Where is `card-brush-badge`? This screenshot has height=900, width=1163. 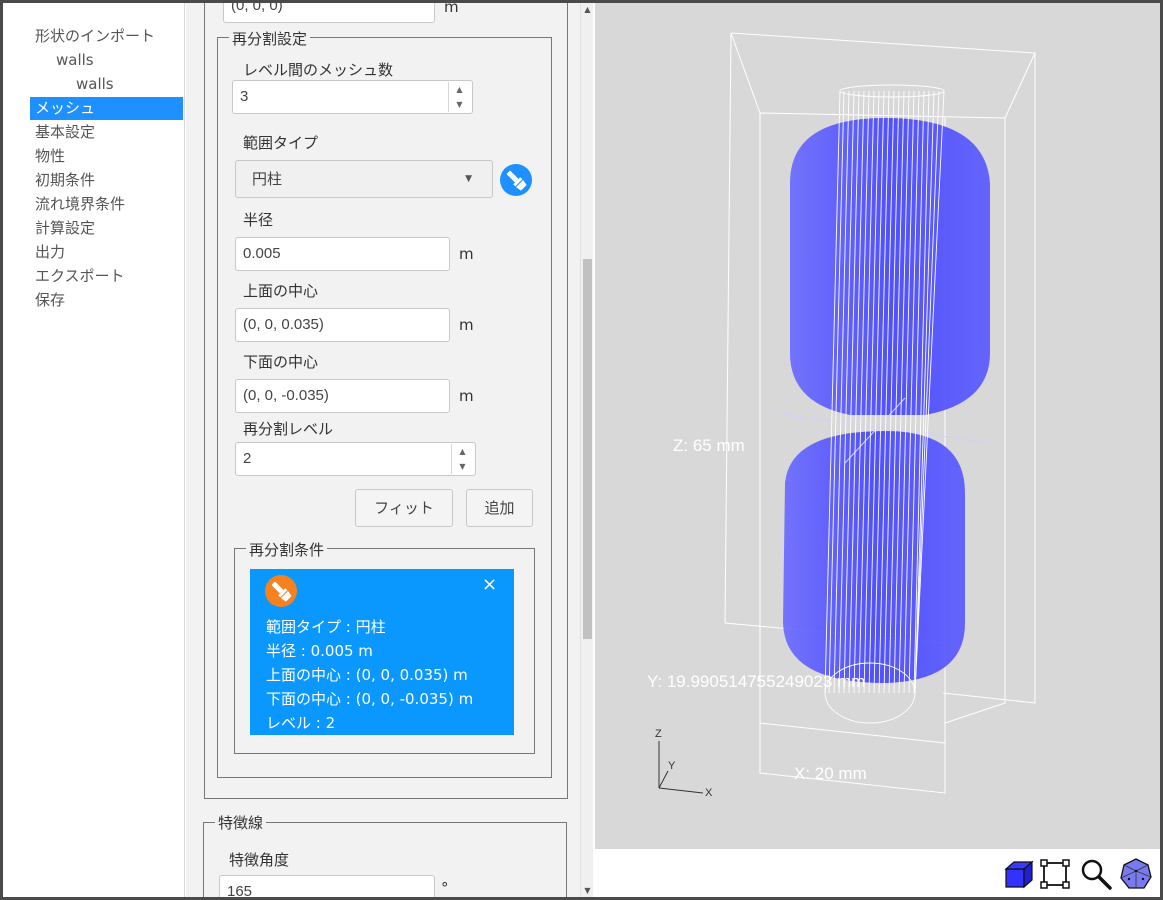 card-brush-badge is located at coordinates (281, 591).